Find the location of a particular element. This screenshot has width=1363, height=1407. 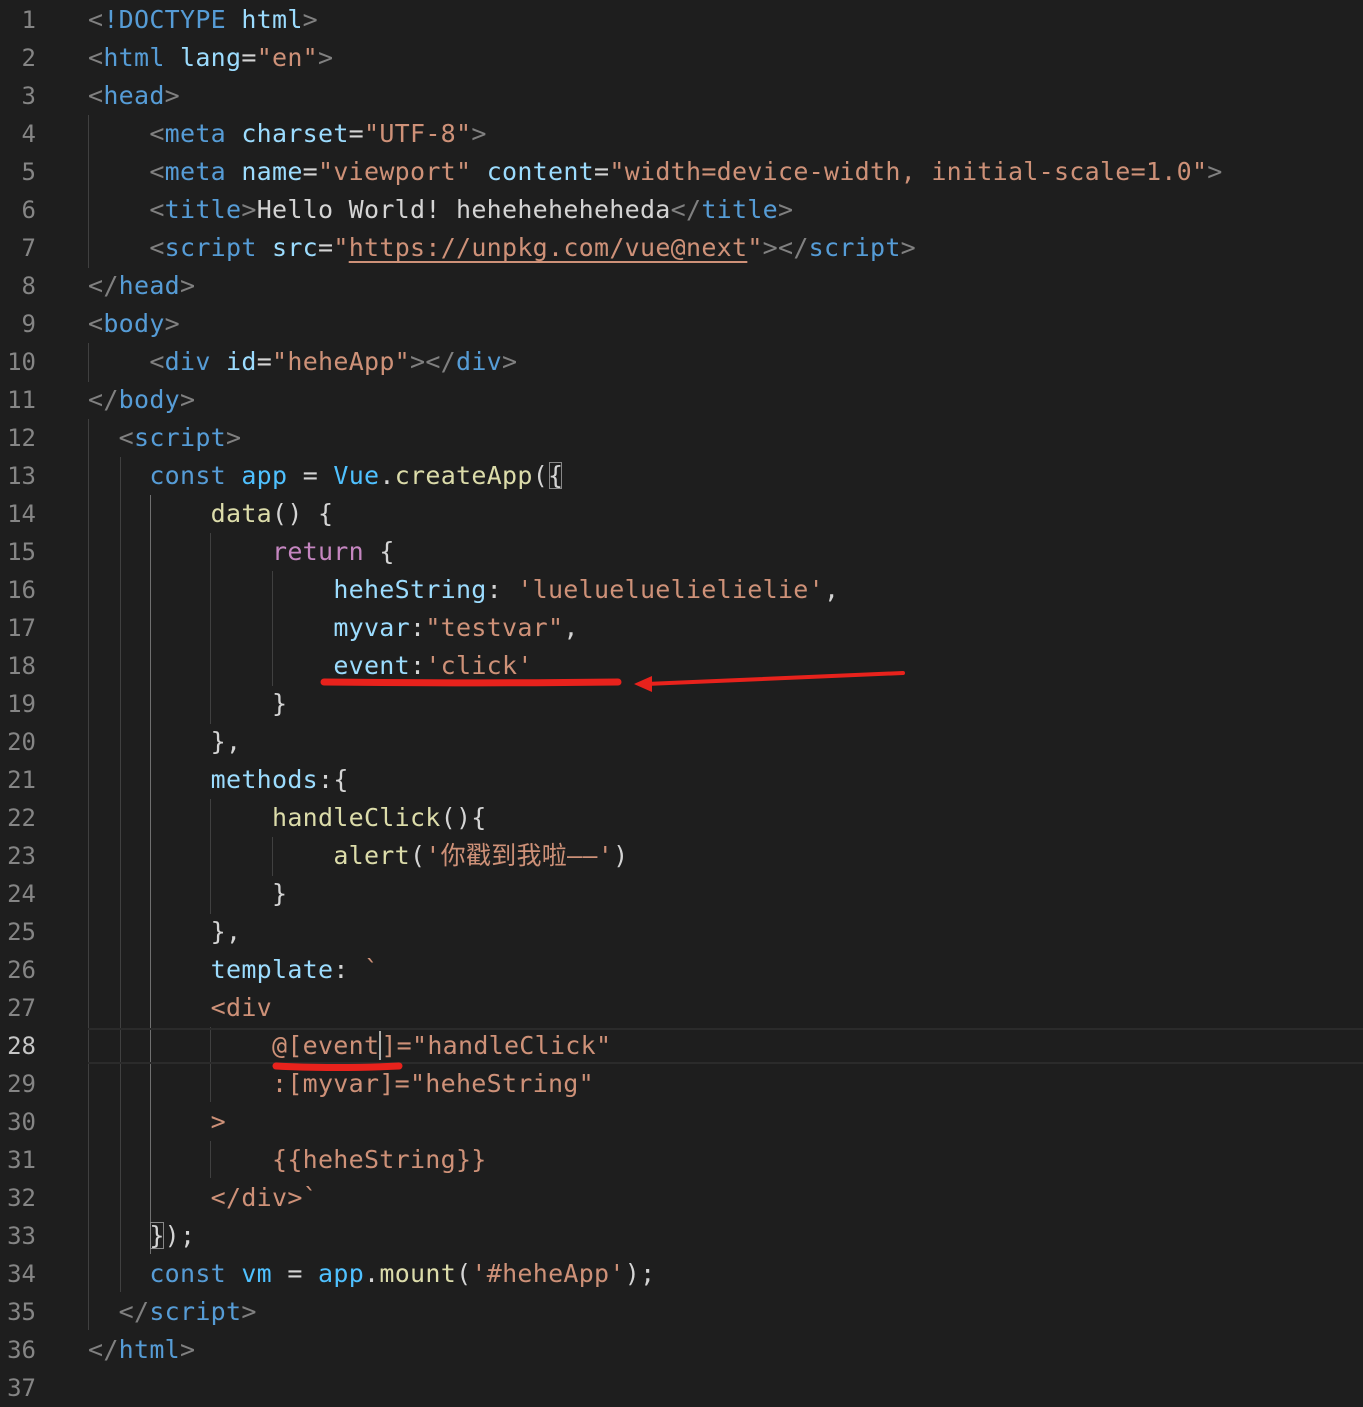

line-code: <div is located at coordinates (180, 1008).